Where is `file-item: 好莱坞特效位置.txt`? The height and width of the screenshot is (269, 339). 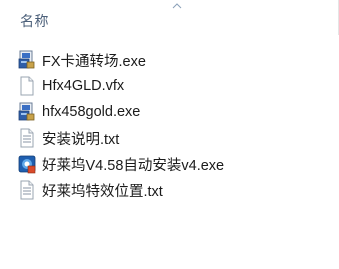
file-item: 好莱坞特效位置.txt is located at coordinates (168, 190).